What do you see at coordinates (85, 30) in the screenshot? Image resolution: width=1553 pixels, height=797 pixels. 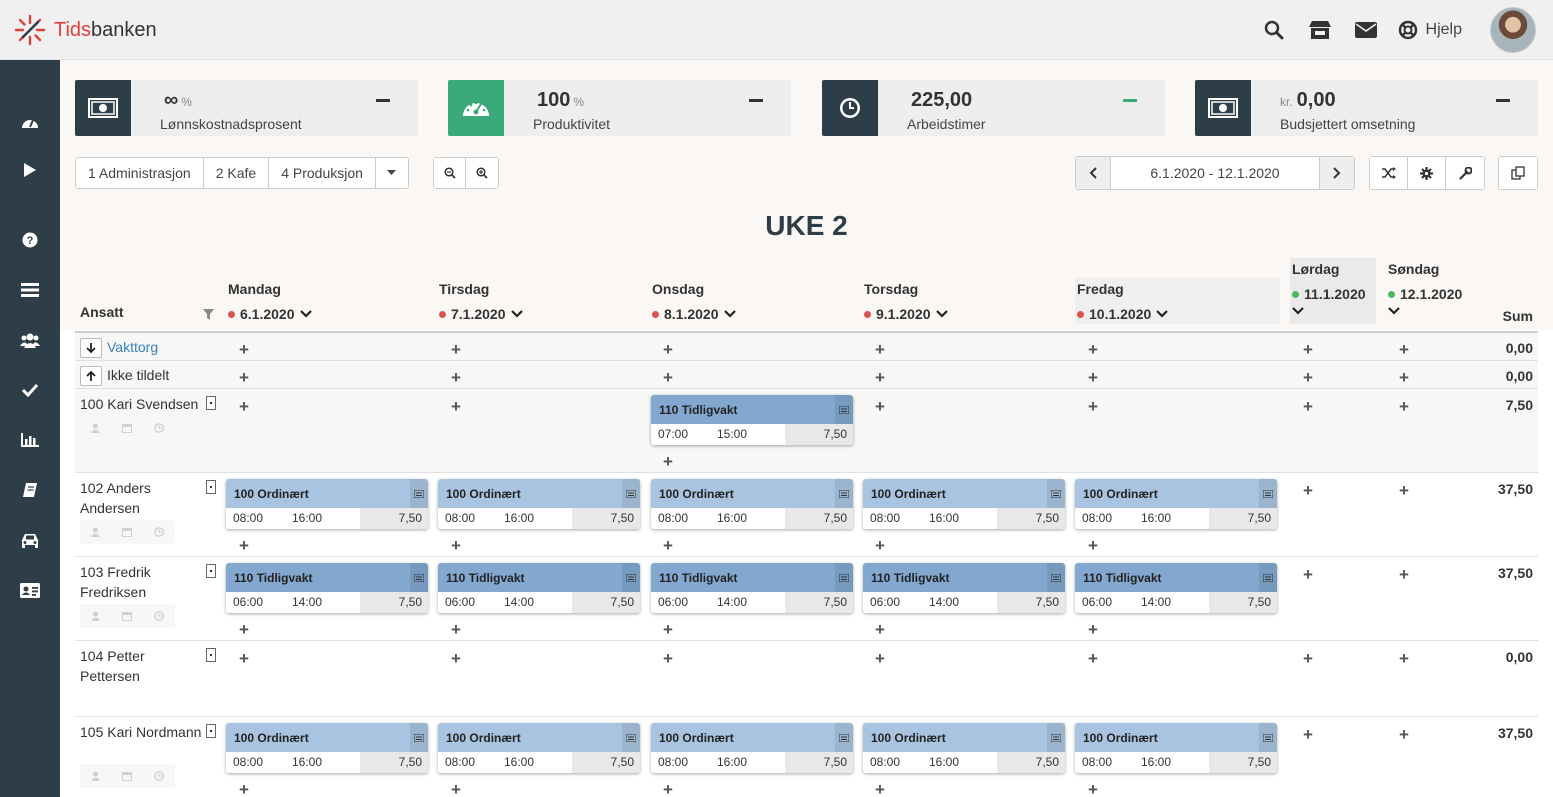 I see `logo: Tidsbanken` at bounding box center [85, 30].